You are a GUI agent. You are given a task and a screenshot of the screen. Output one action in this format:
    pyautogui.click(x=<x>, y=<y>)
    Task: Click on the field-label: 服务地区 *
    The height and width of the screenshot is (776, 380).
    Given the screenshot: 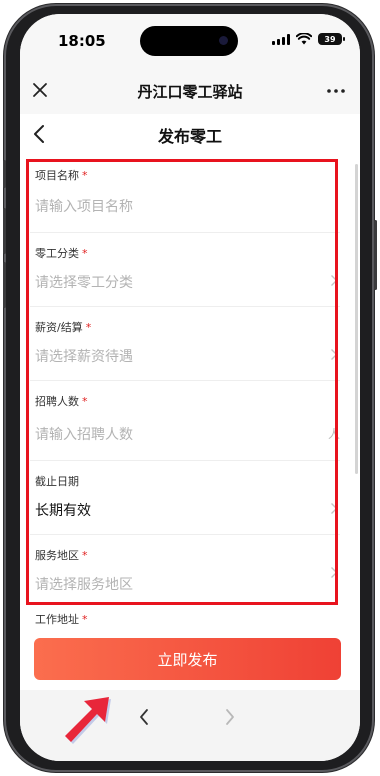 What is the action you would take?
    pyautogui.click(x=61, y=555)
    